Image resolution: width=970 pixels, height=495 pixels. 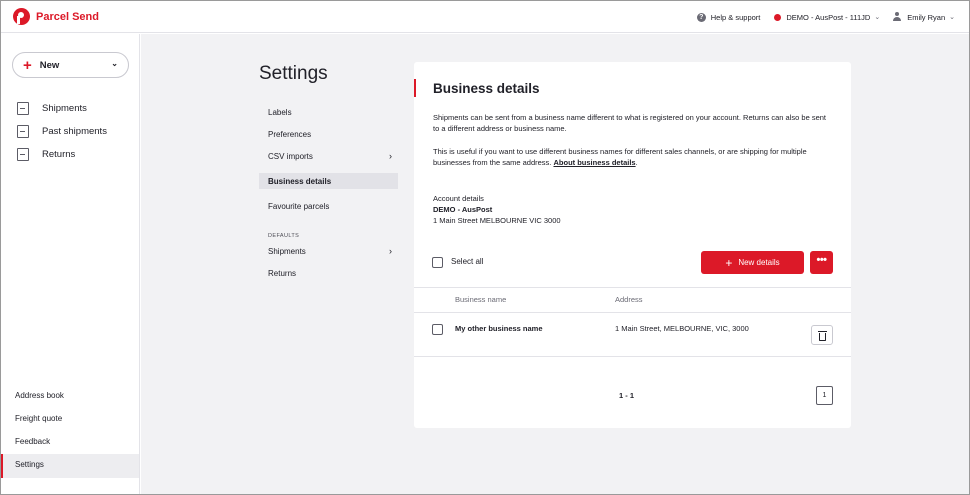 I want to click on sidebar-item-freight-quote: Freight quote, so click(x=38, y=418).